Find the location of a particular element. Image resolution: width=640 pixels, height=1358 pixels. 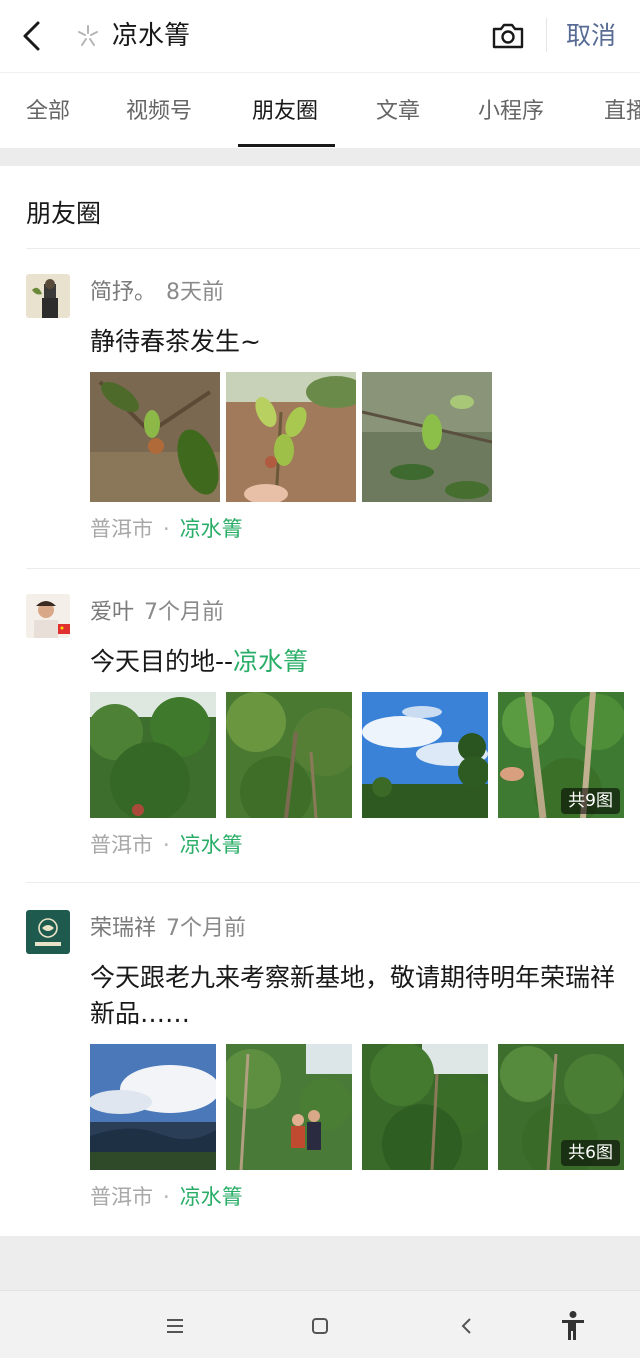

category-tabs: 全部 视频号 朋友圈 文章 小程序 直播 is located at coordinates (320, 110).